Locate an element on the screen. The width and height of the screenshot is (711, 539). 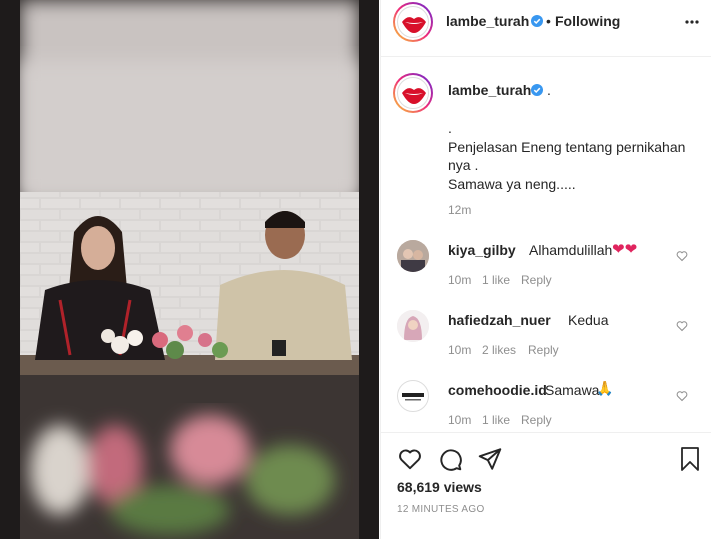
comment-text: Kedua is located at coordinates (588, 320).